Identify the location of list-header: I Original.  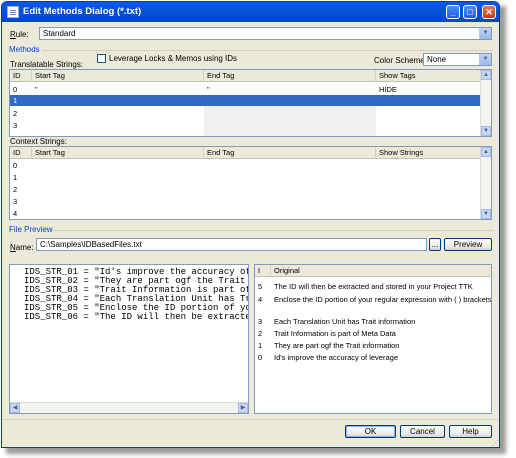
(373, 271).